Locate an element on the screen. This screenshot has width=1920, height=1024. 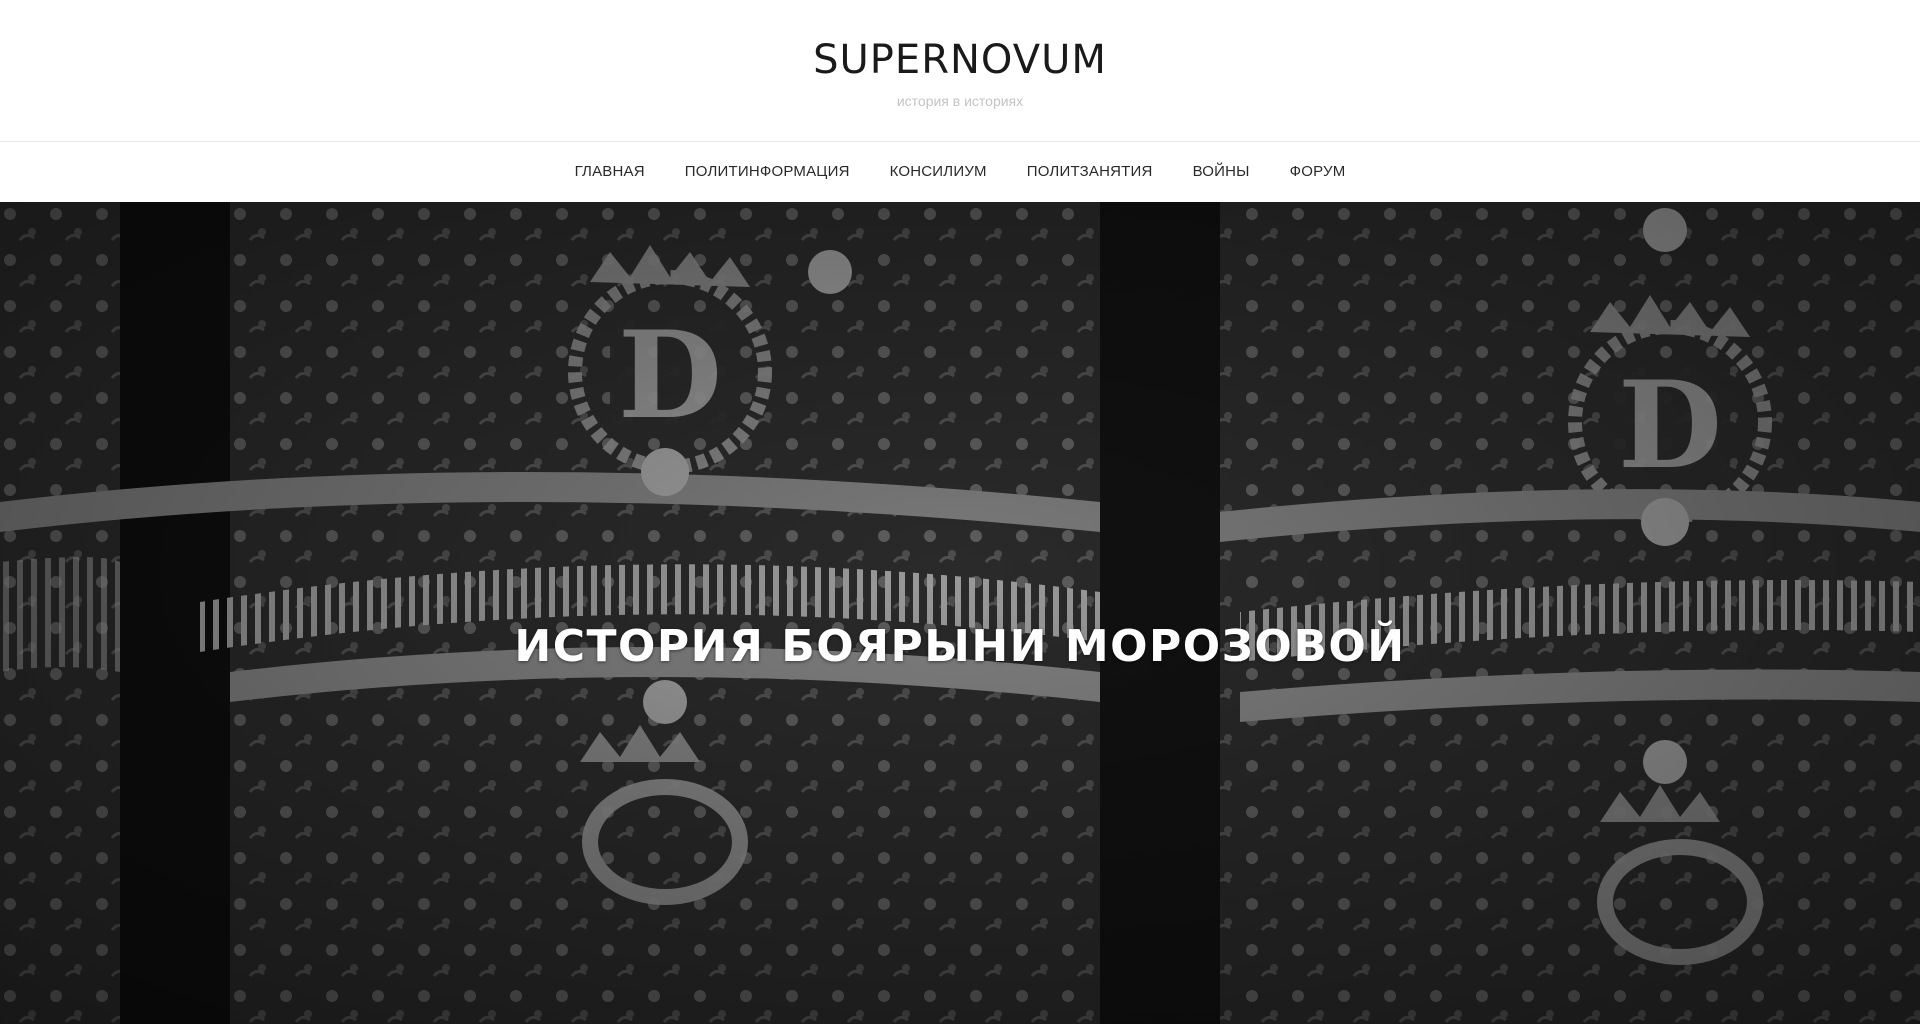
nav-item-wars: ВОЙНЫ is located at coordinates (1221, 172).